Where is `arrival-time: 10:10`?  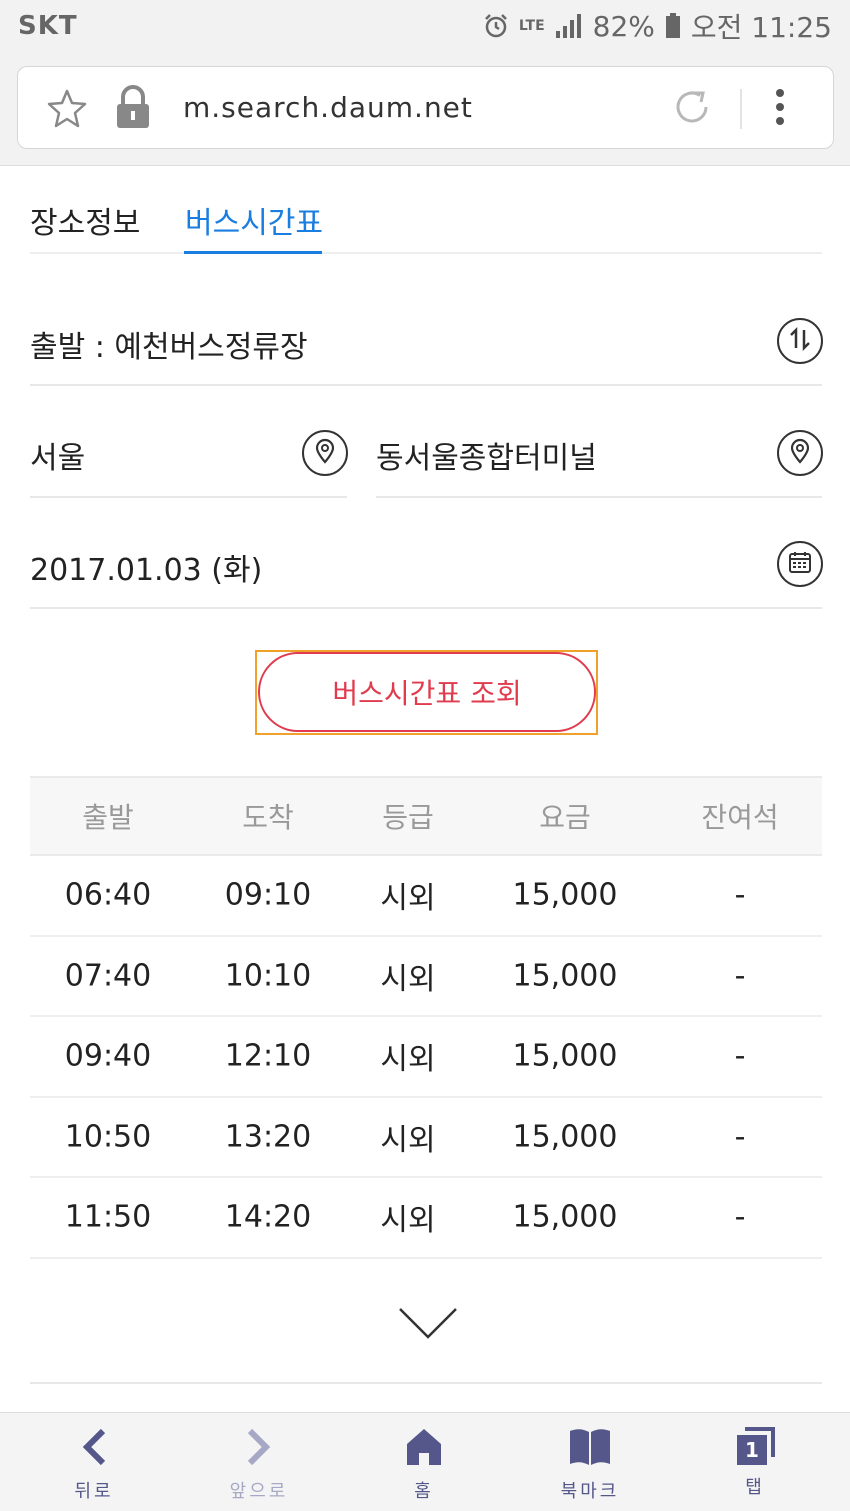 arrival-time: 10:10 is located at coordinates (268, 976).